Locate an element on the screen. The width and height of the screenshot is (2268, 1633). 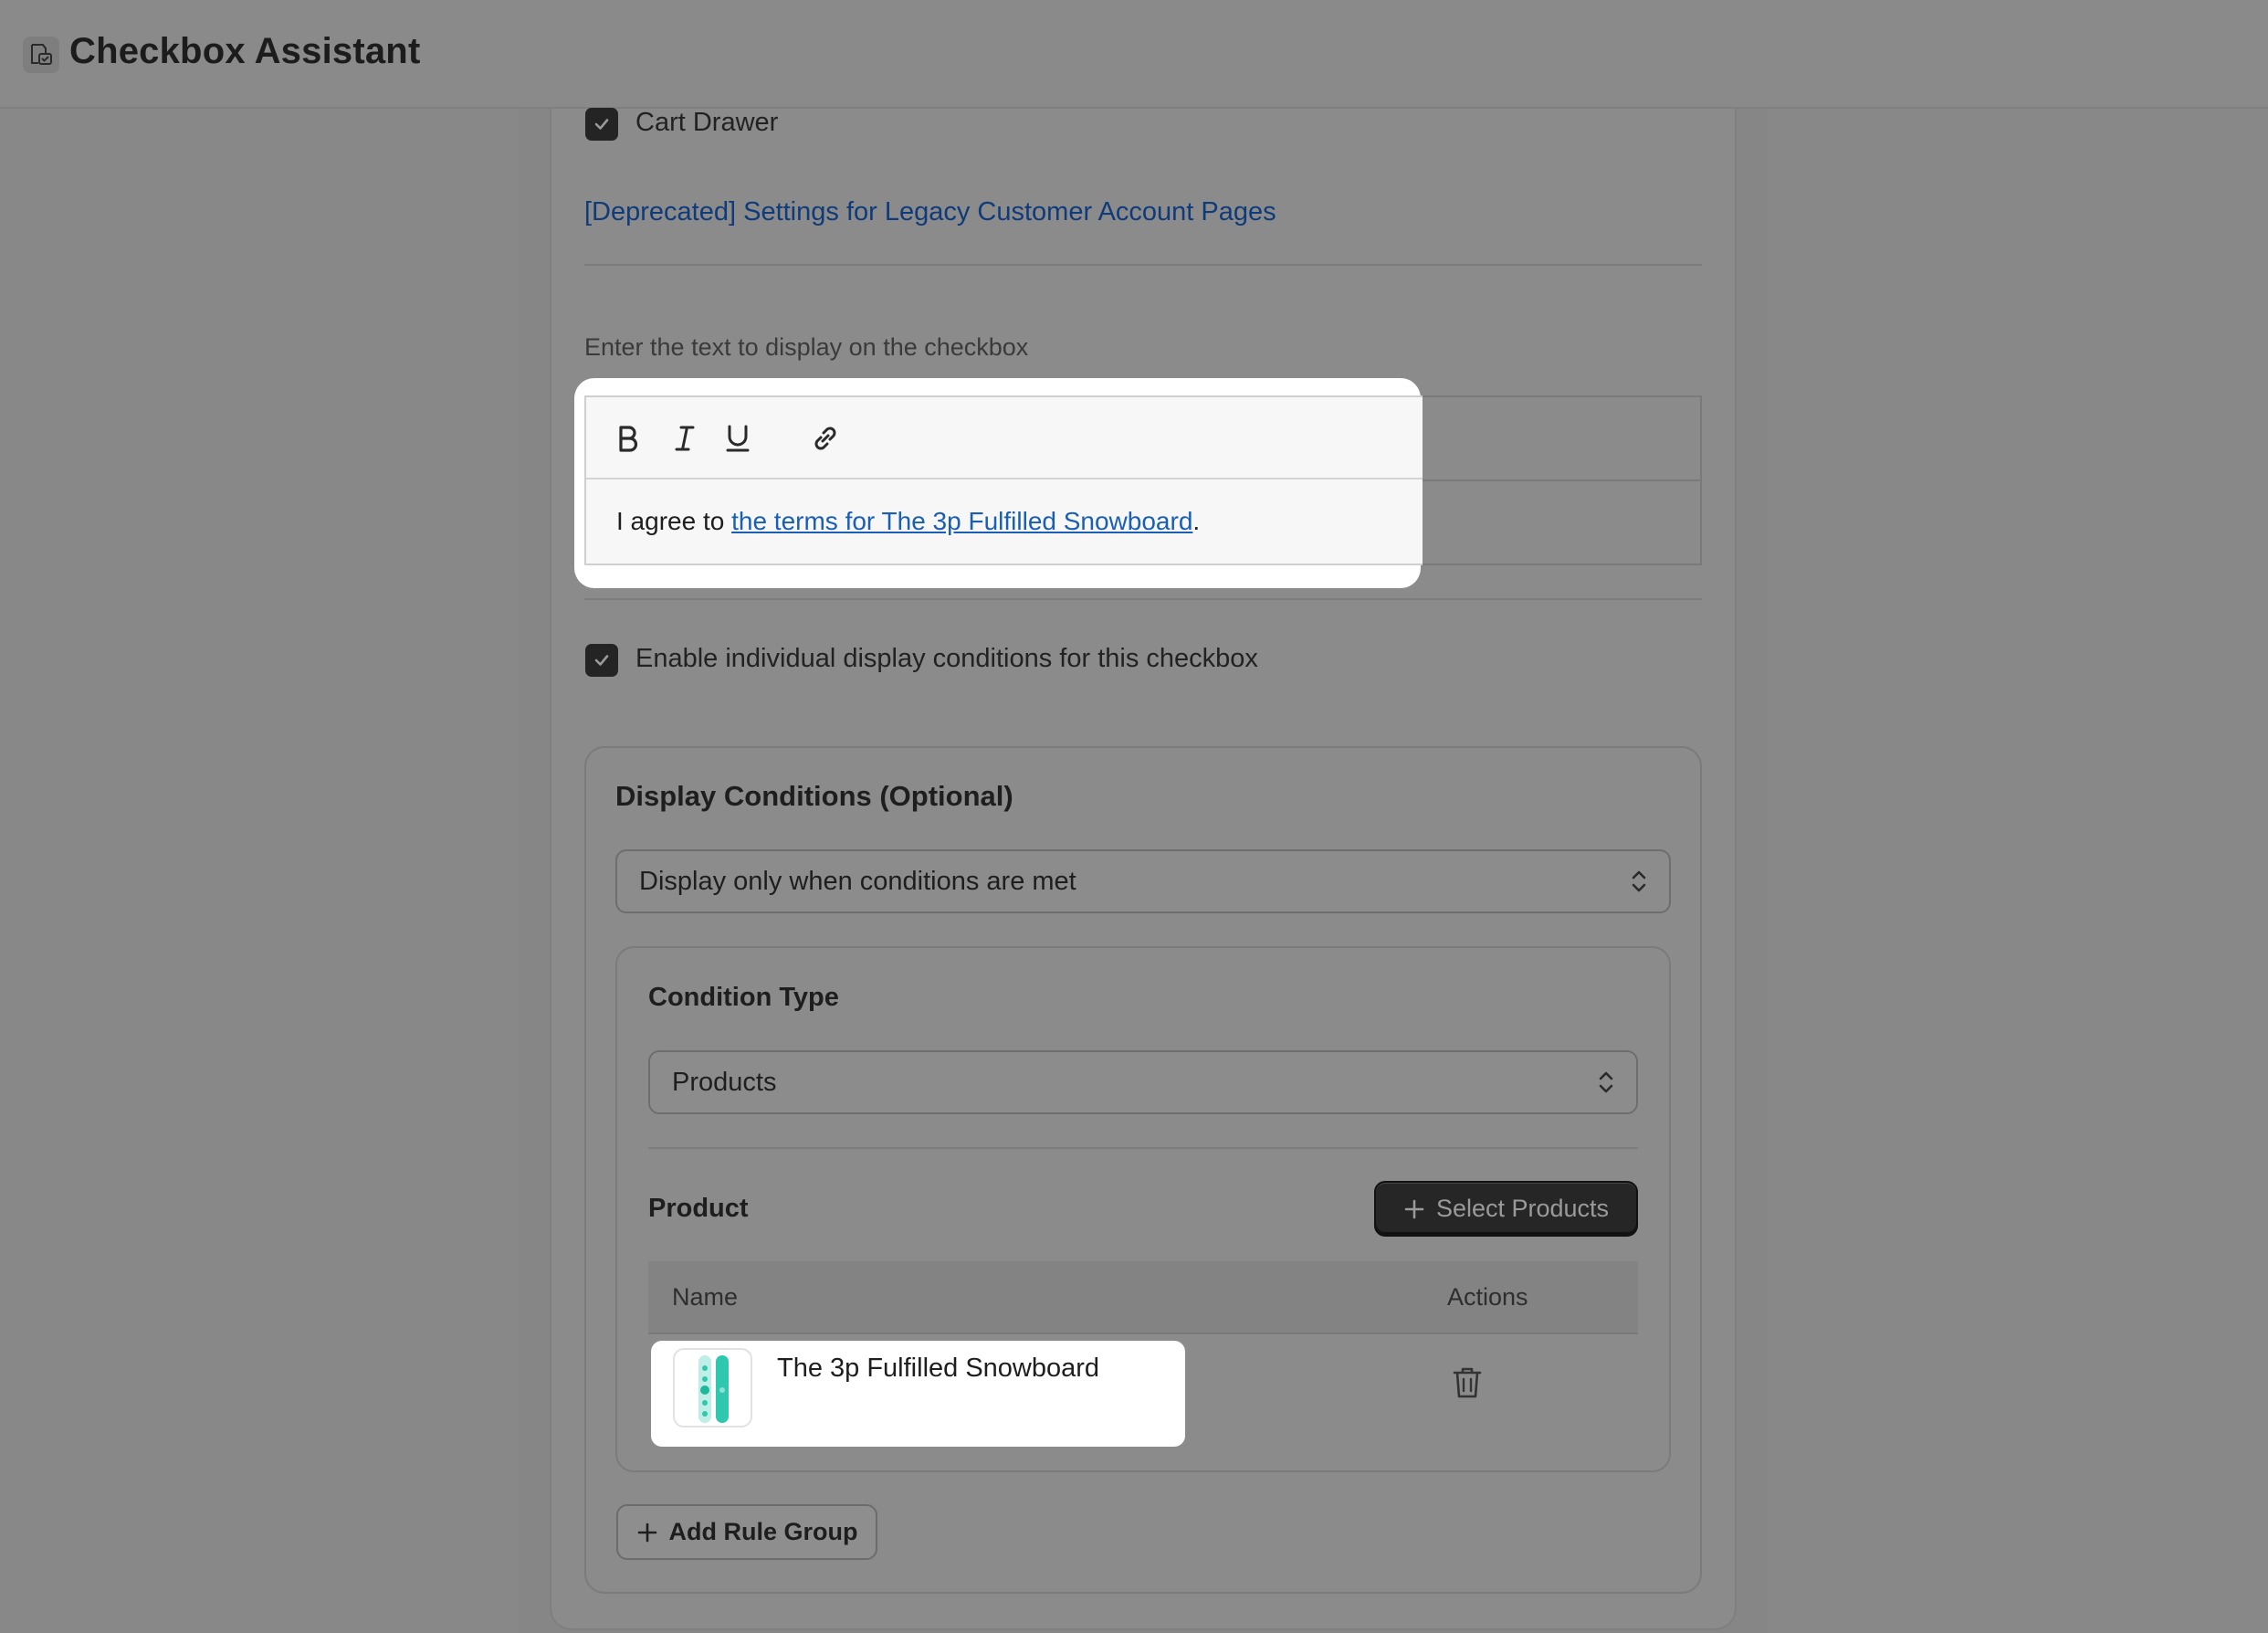
add-rule-group-button: Add Rule Group is located at coordinates (746, 1532).